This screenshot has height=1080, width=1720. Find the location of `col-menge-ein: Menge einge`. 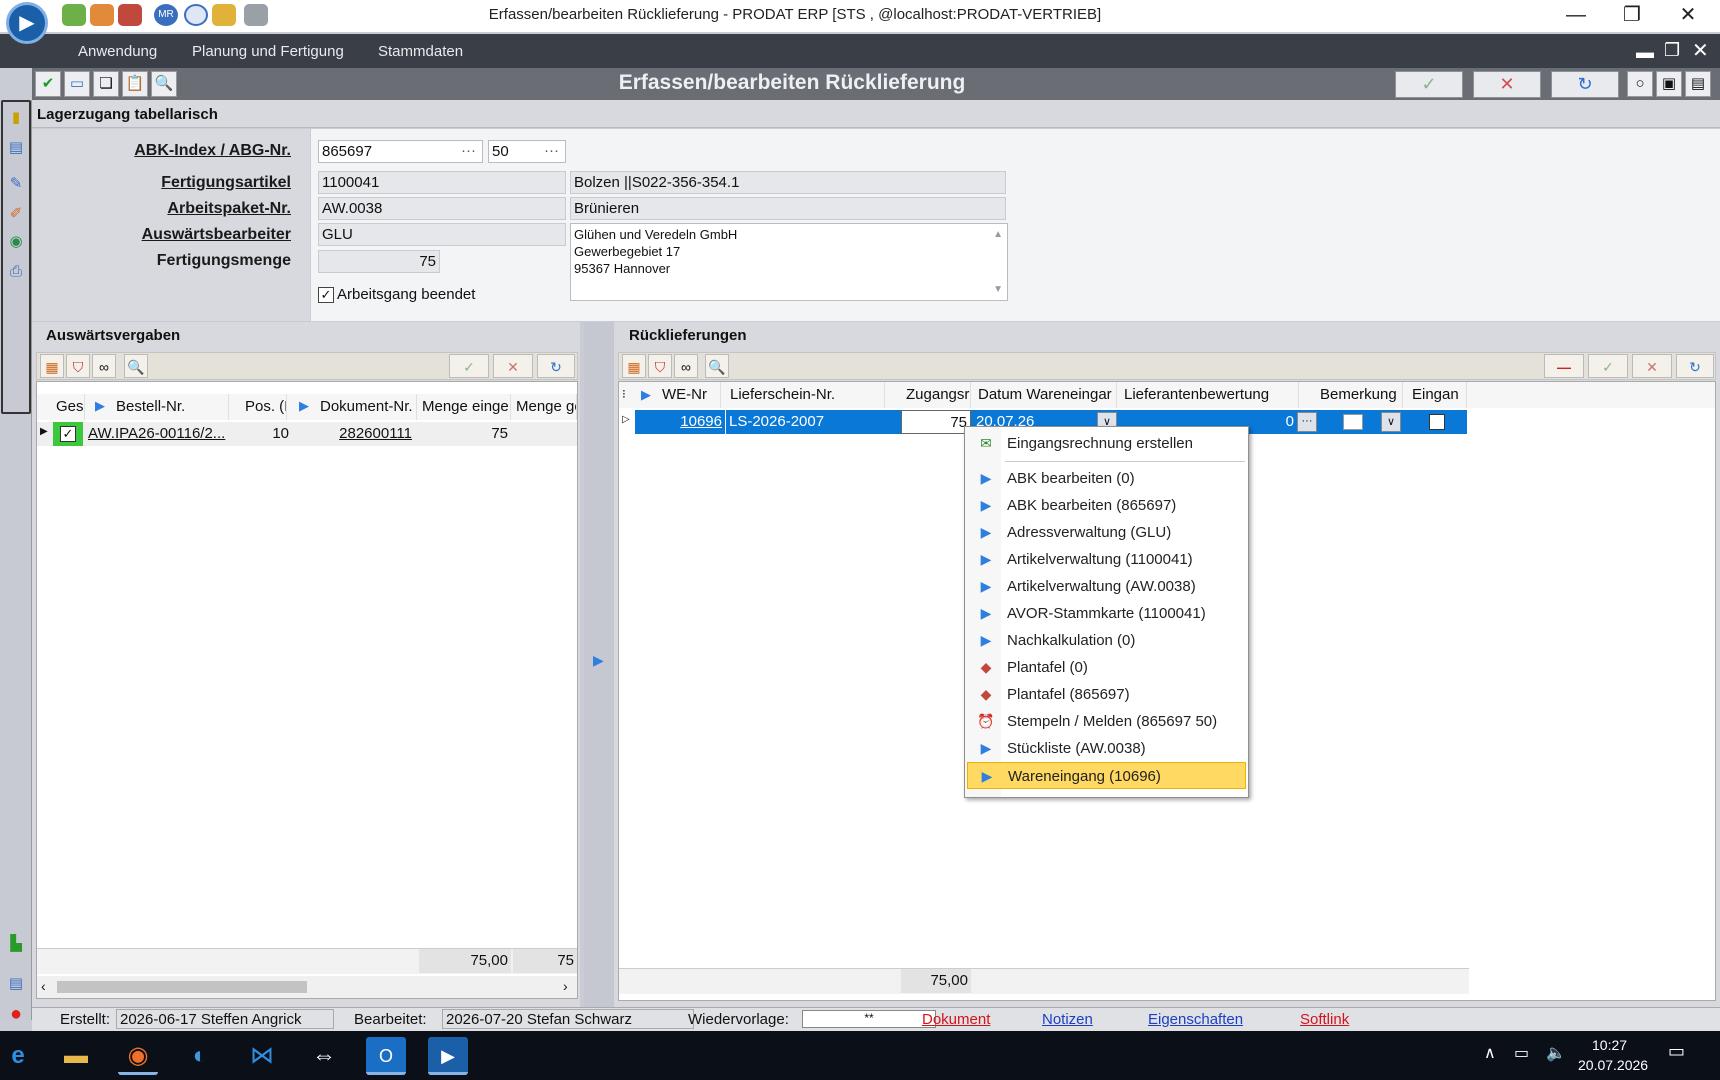

col-menge-ein: Menge einge is located at coordinates (465, 407).